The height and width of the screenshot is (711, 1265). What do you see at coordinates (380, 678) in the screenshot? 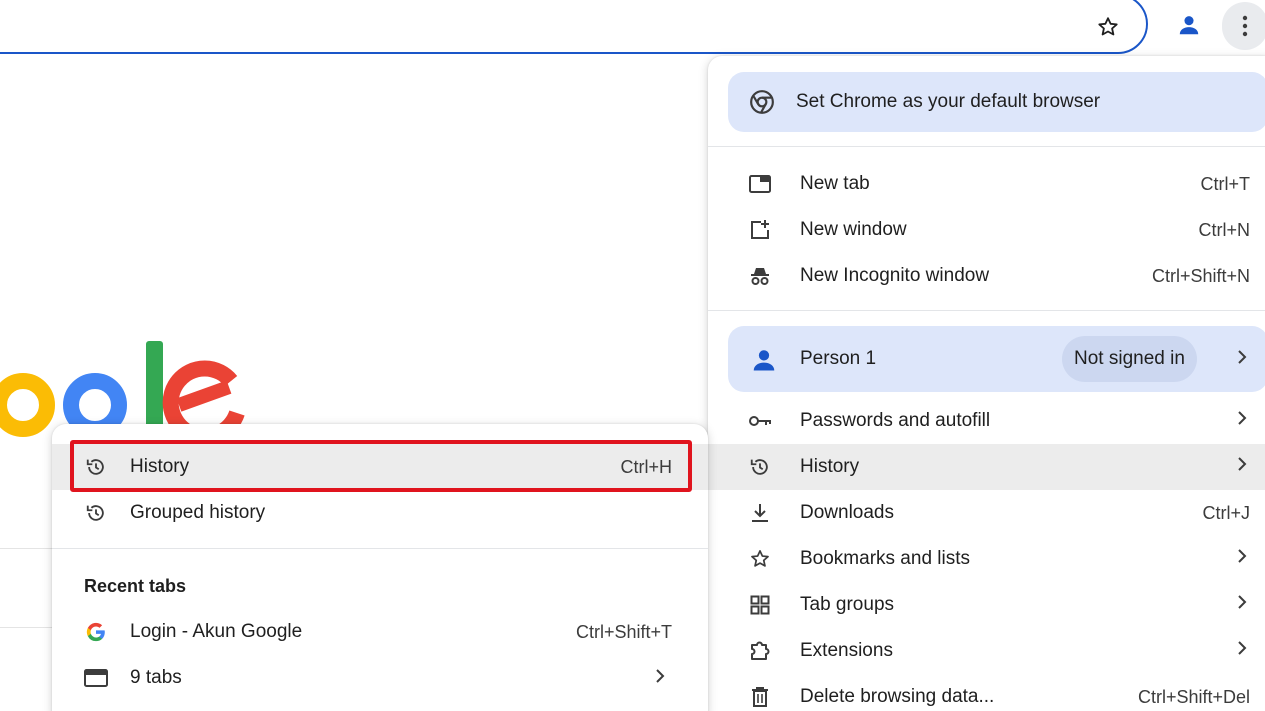
I see `recent-window-item: 9 tabs` at bounding box center [380, 678].